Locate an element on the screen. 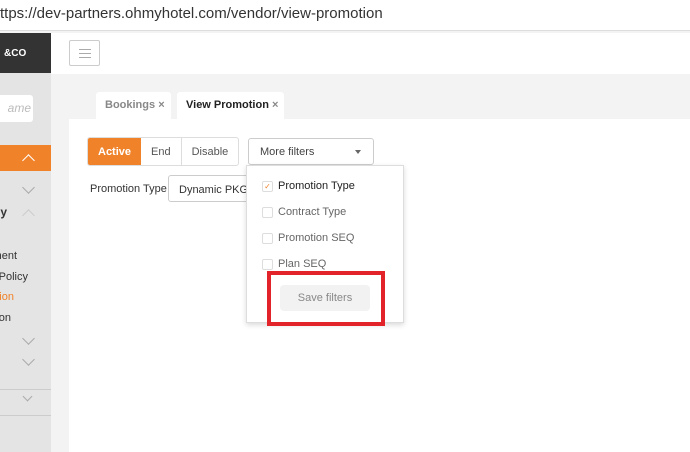  option-label: Contract Type is located at coordinates (312, 212).